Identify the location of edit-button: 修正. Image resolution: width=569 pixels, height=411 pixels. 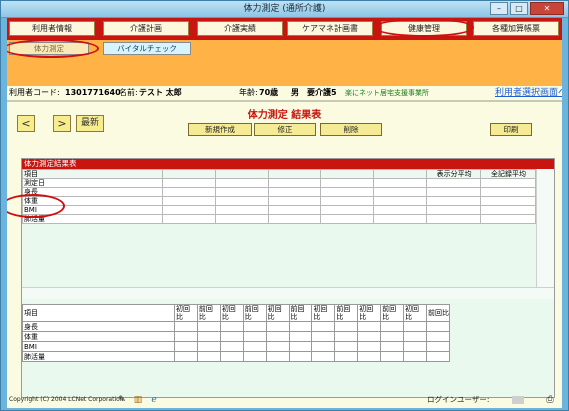
(285, 129).